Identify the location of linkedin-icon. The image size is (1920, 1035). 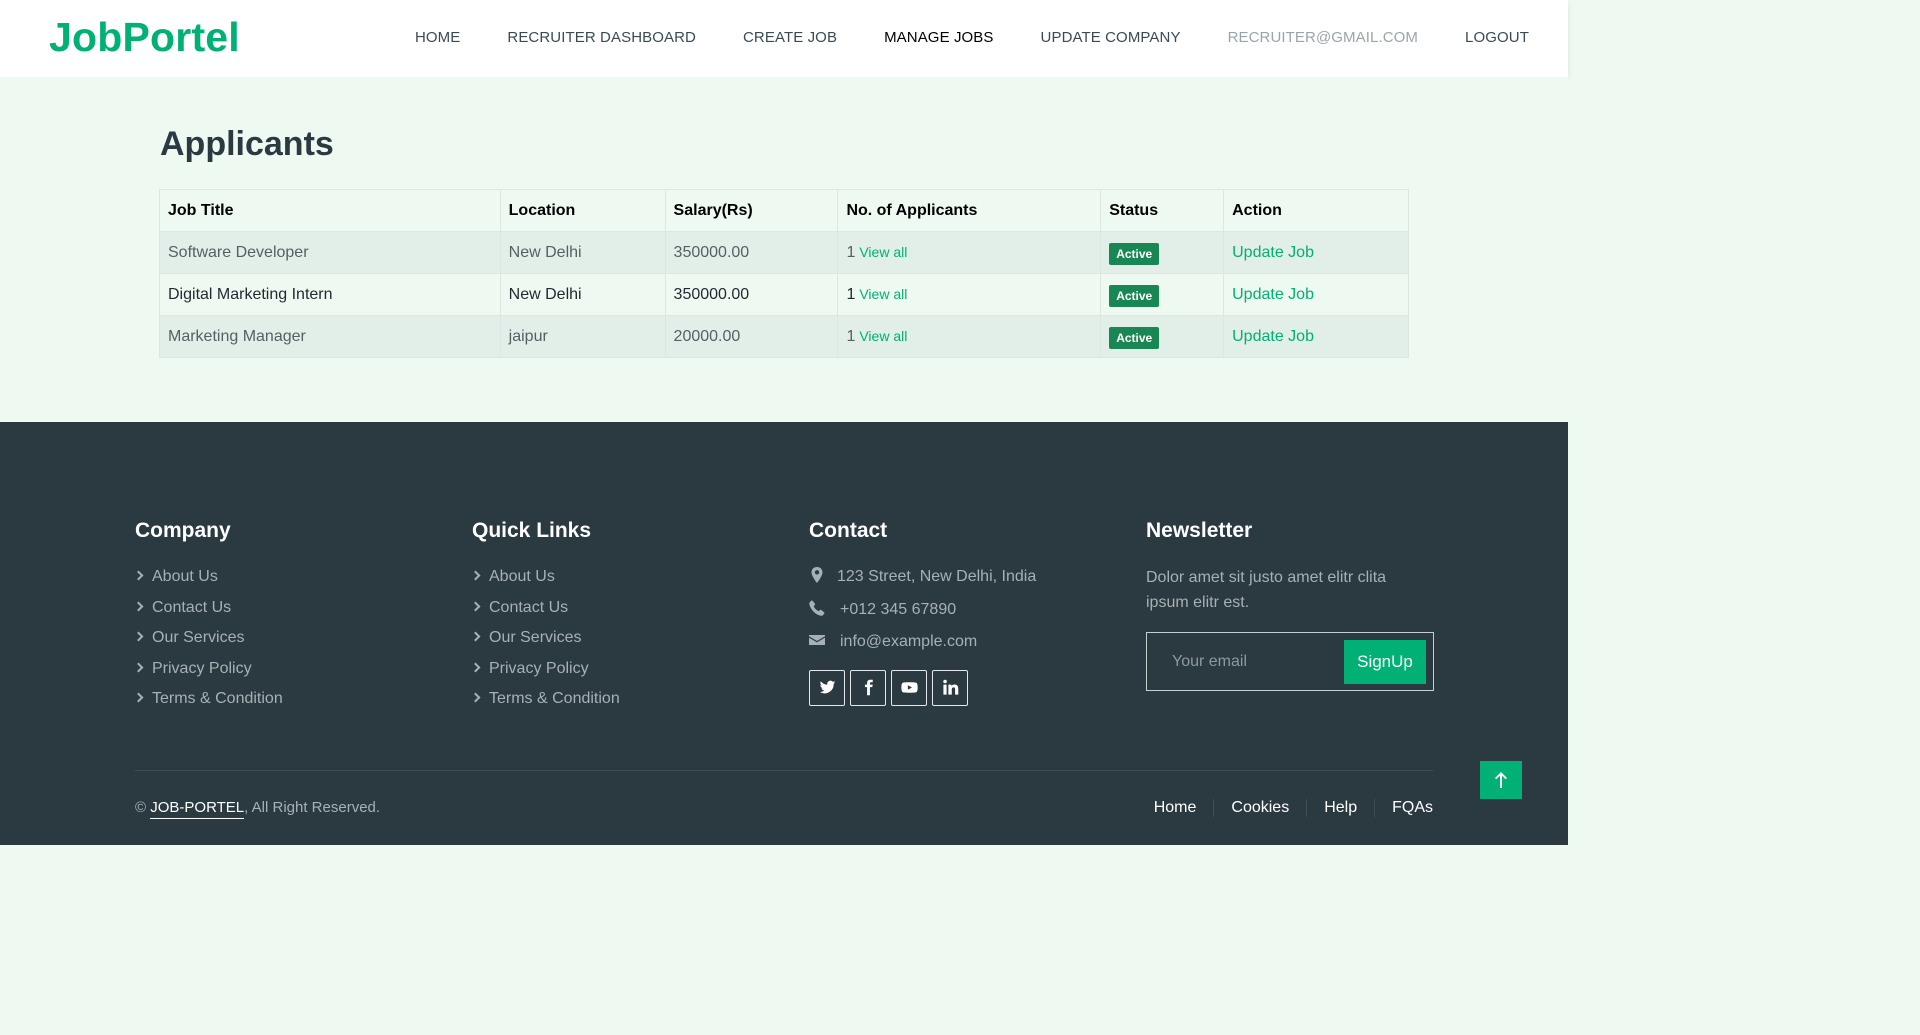
(950, 687).